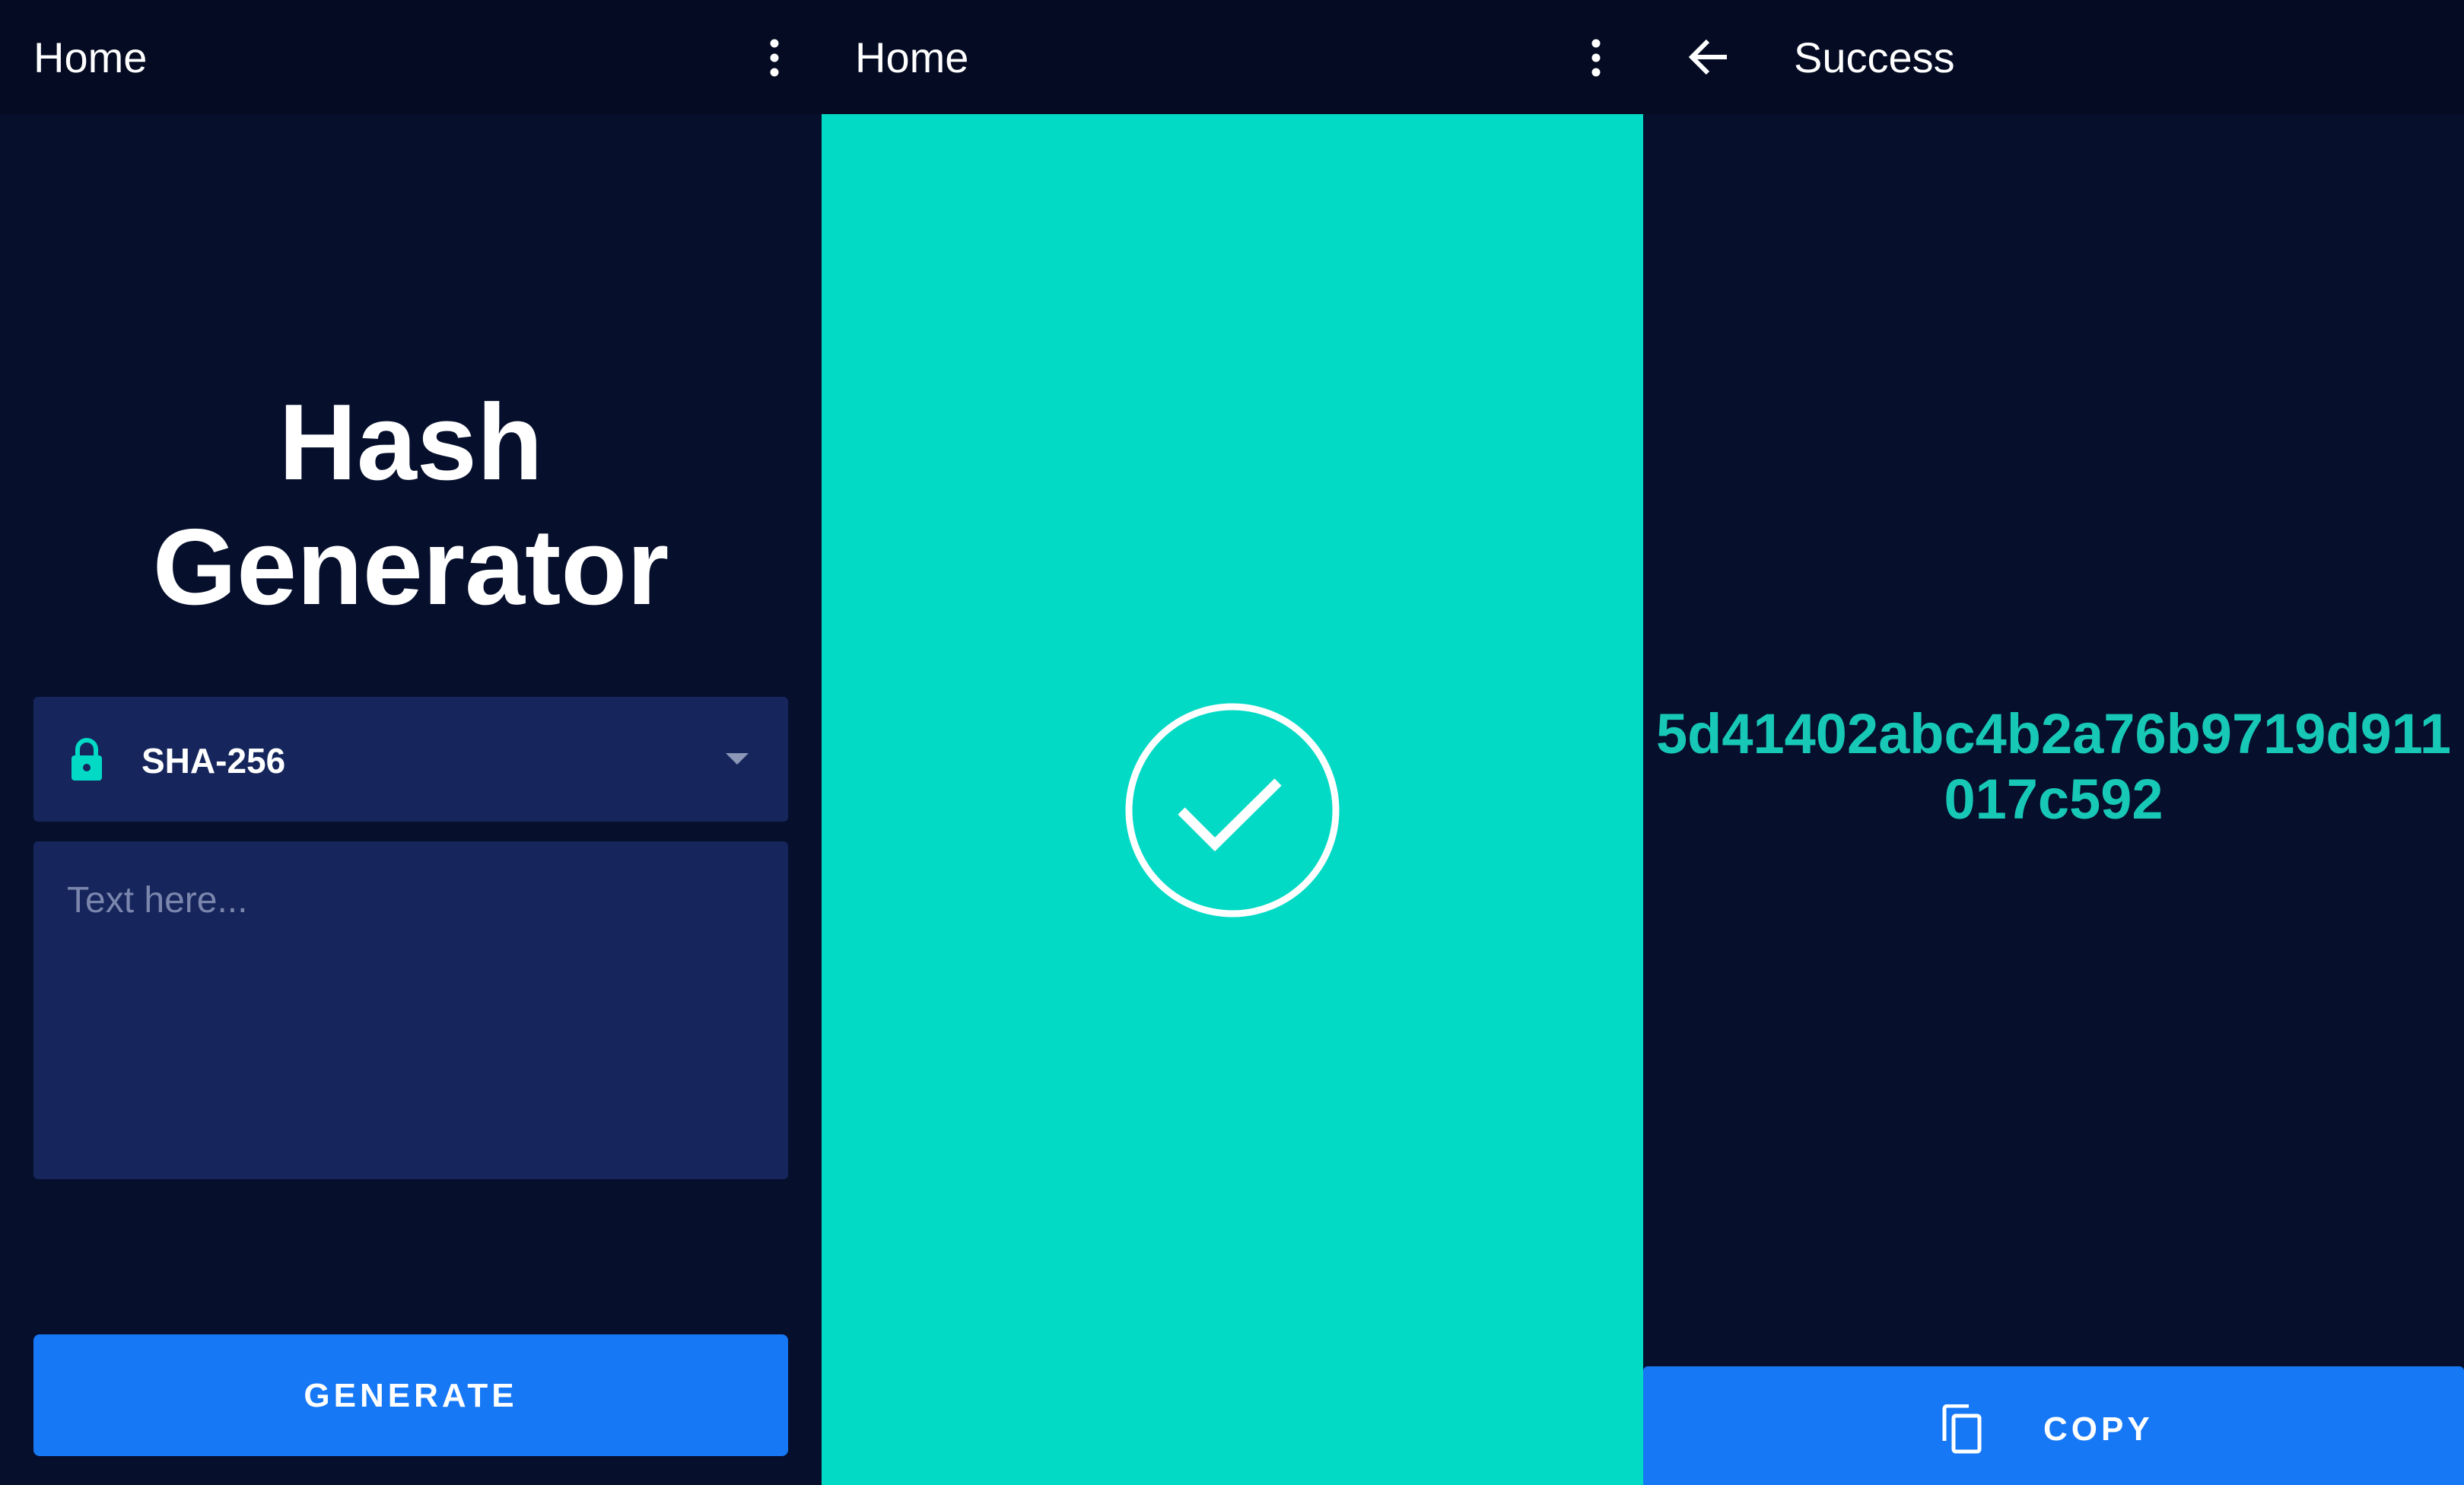 This screenshot has height=1485, width=2464. What do you see at coordinates (2053, 767) in the screenshot?
I see `hash-output: 5d41402abc4b2a76b9719d911017c592` at bounding box center [2053, 767].